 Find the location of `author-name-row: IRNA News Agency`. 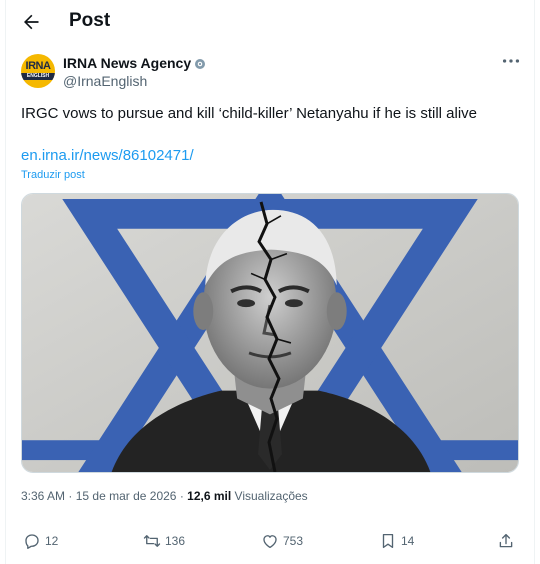

author-name-row: IRNA News Agency is located at coordinates (134, 63).